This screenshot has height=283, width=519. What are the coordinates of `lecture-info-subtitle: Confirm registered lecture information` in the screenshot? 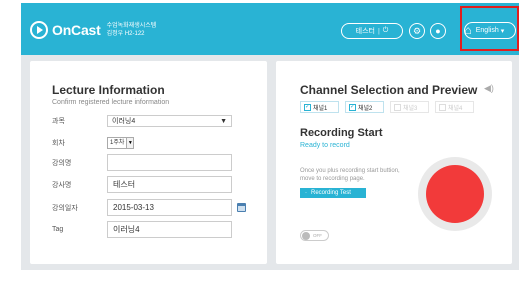 It's located at (111, 102).